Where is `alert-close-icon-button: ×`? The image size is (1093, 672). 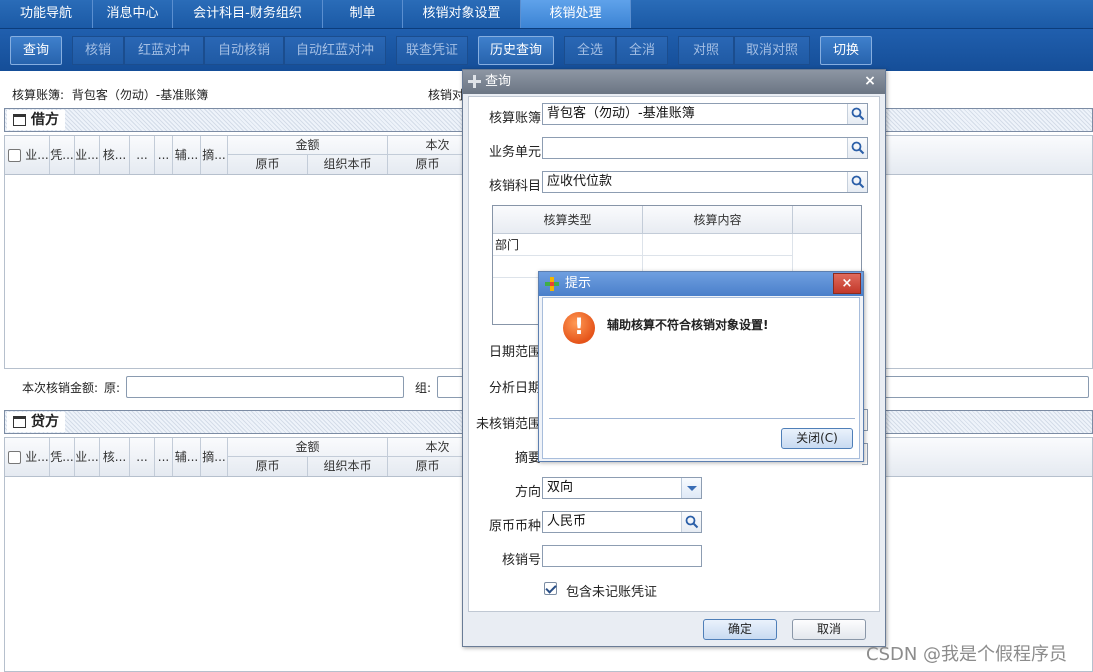 alert-close-icon-button: × is located at coordinates (847, 283).